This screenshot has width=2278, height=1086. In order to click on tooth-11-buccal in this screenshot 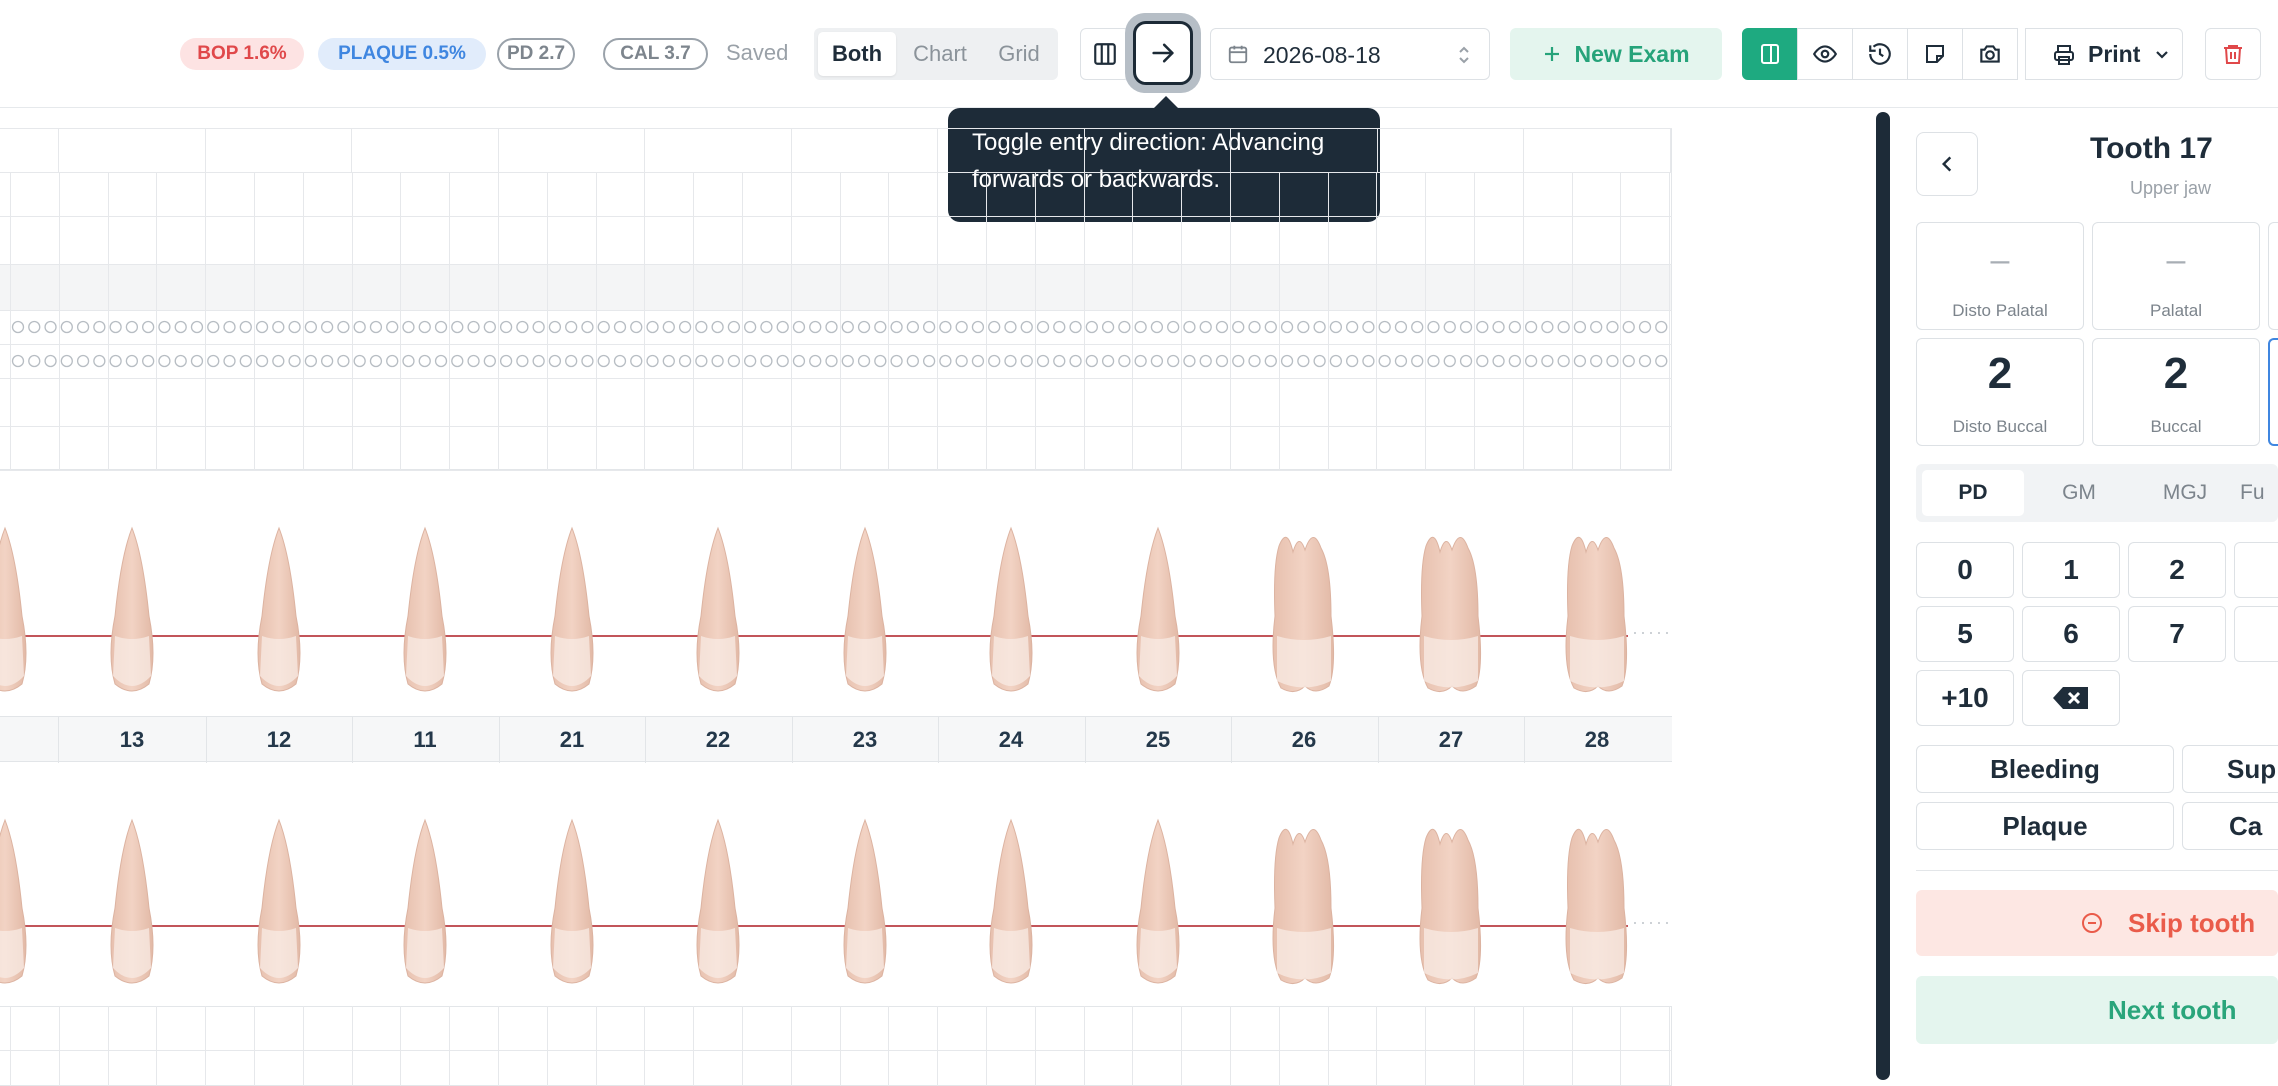, I will do `click(425, 613)`.